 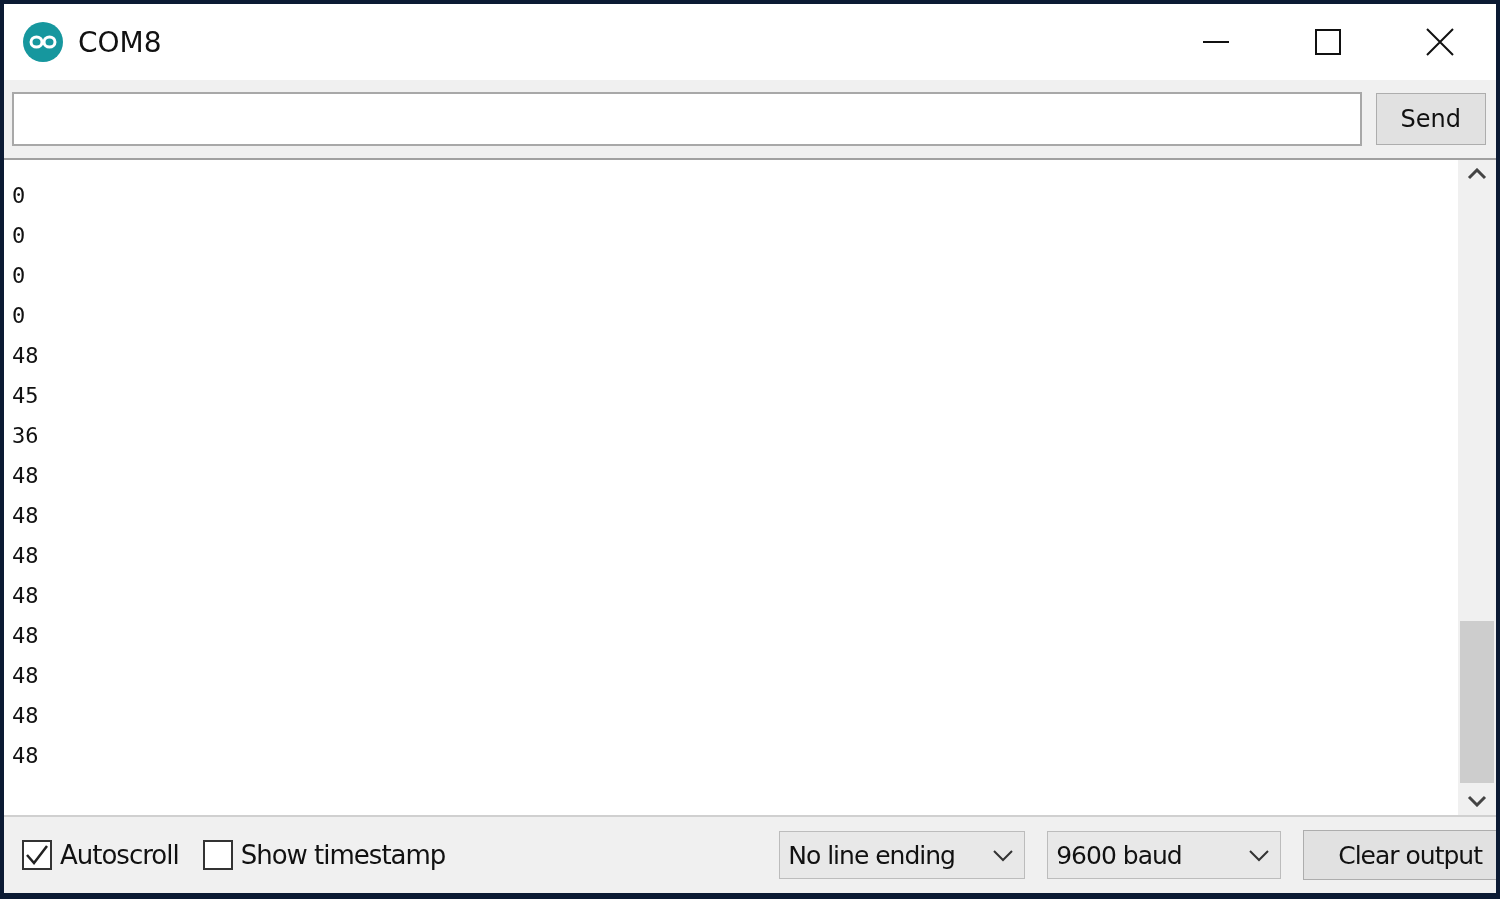 What do you see at coordinates (1477, 702) in the screenshot?
I see `scrollbar-thumb` at bounding box center [1477, 702].